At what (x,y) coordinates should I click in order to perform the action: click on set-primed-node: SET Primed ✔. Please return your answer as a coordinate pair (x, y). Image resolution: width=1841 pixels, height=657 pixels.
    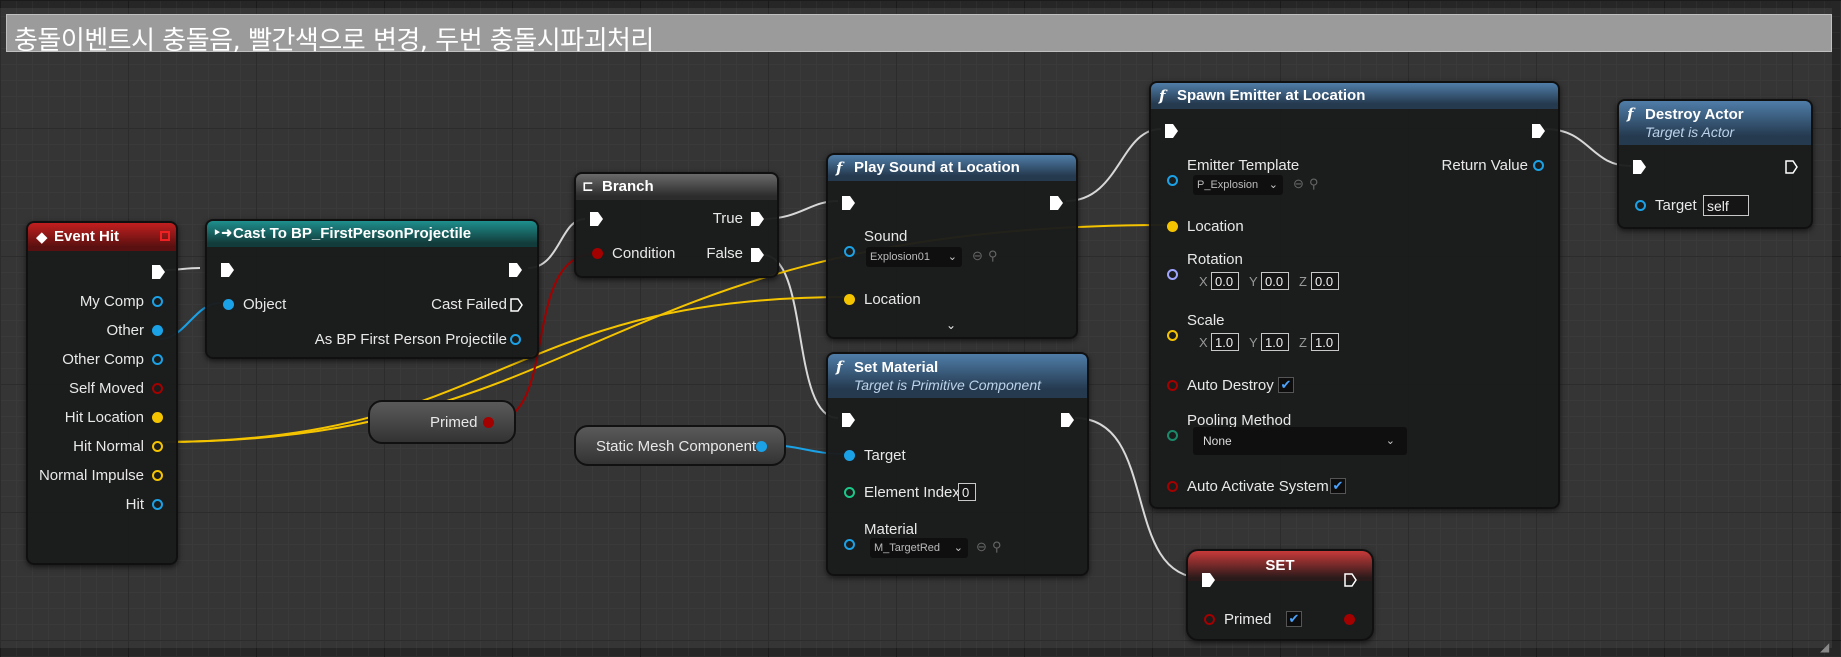
    Looking at the image, I should click on (1280, 595).